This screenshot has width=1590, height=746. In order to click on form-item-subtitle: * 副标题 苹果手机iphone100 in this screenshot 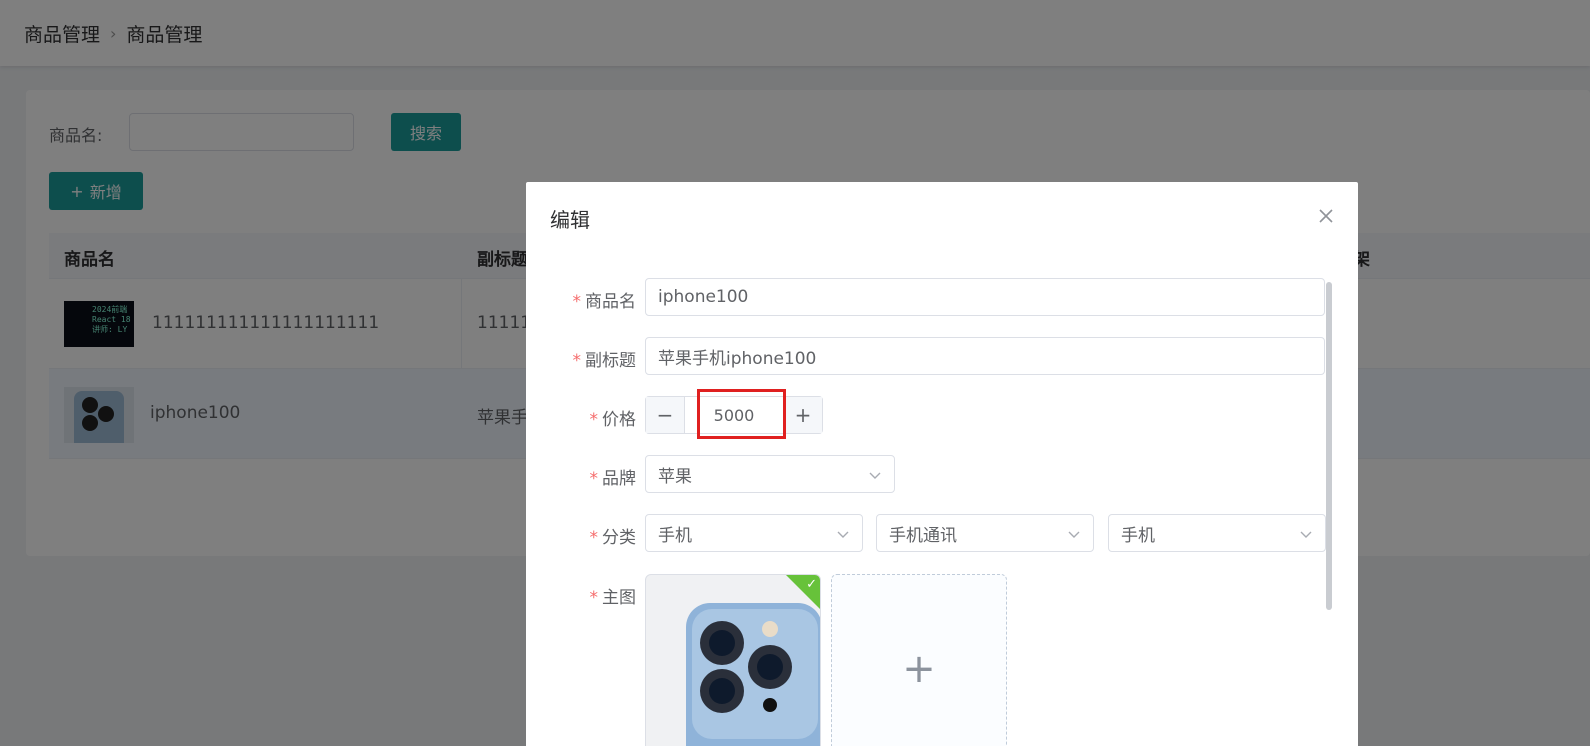, I will do `click(931, 357)`.